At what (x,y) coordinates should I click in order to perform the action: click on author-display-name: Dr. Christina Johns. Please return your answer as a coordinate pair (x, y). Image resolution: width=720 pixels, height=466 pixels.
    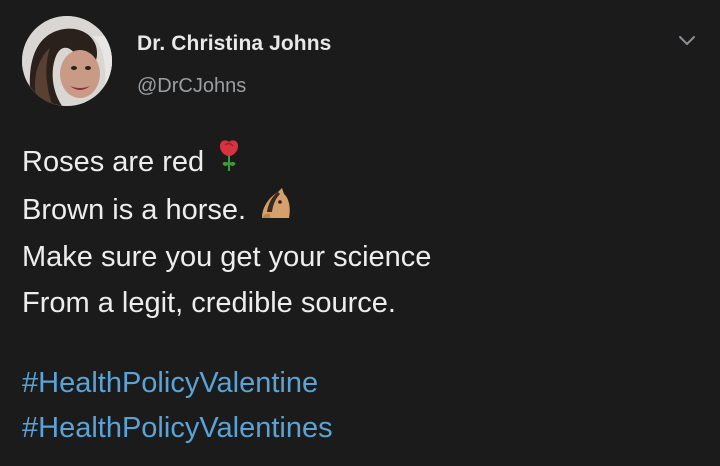
    Looking at the image, I should click on (234, 44).